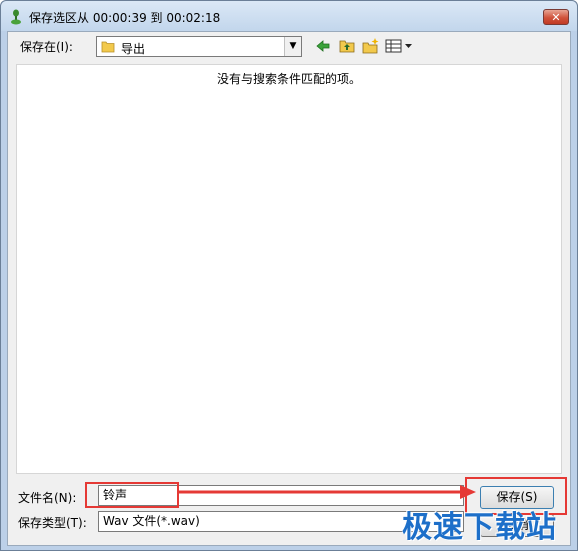 Image resolution: width=578 pixels, height=551 pixels. What do you see at coordinates (370, 46) in the screenshot?
I see `new-folder-icon` at bounding box center [370, 46].